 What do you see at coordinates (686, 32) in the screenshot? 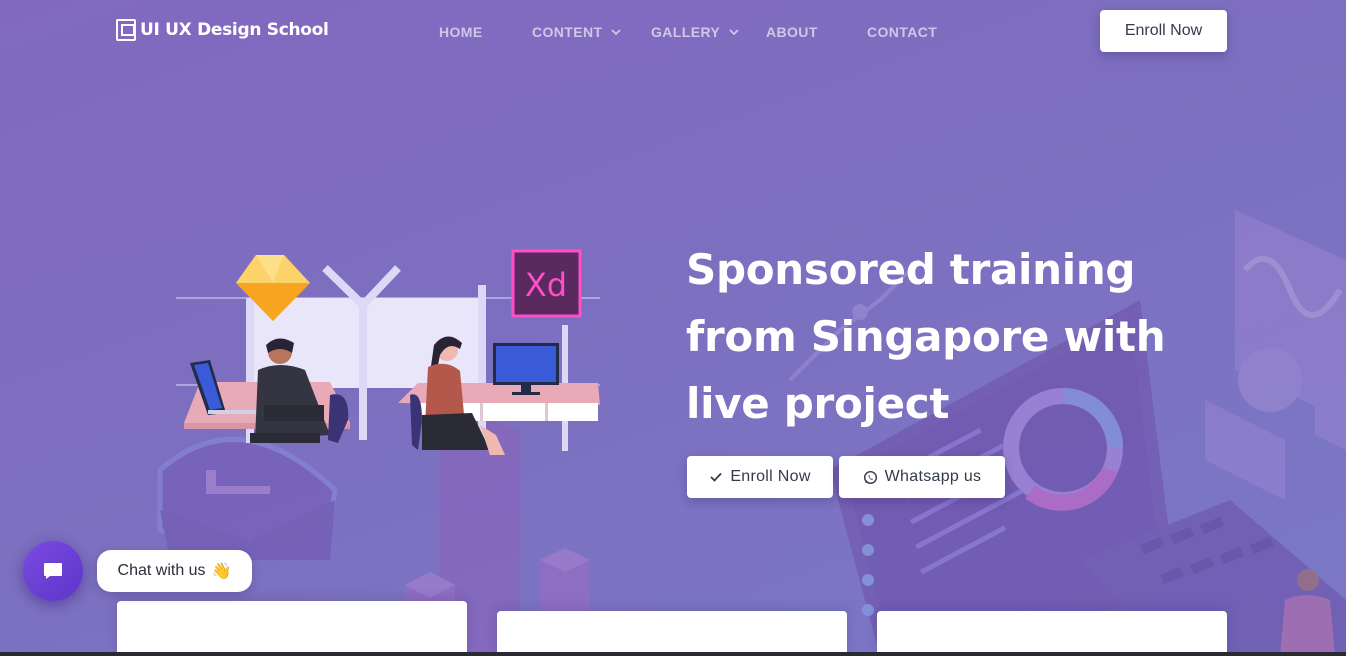
I see `nav-item-label: GALLERY` at bounding box center [686, 32].